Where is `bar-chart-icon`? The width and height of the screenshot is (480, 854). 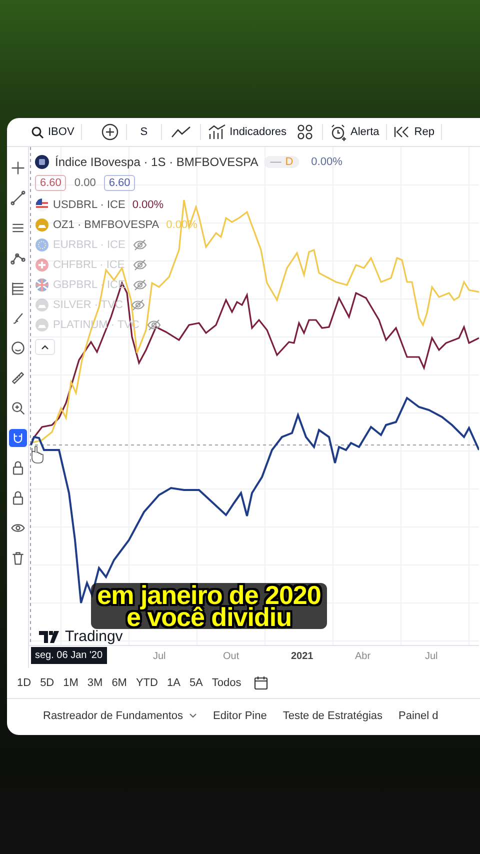 bar-chart-icon is located at coordinates (217, 132).